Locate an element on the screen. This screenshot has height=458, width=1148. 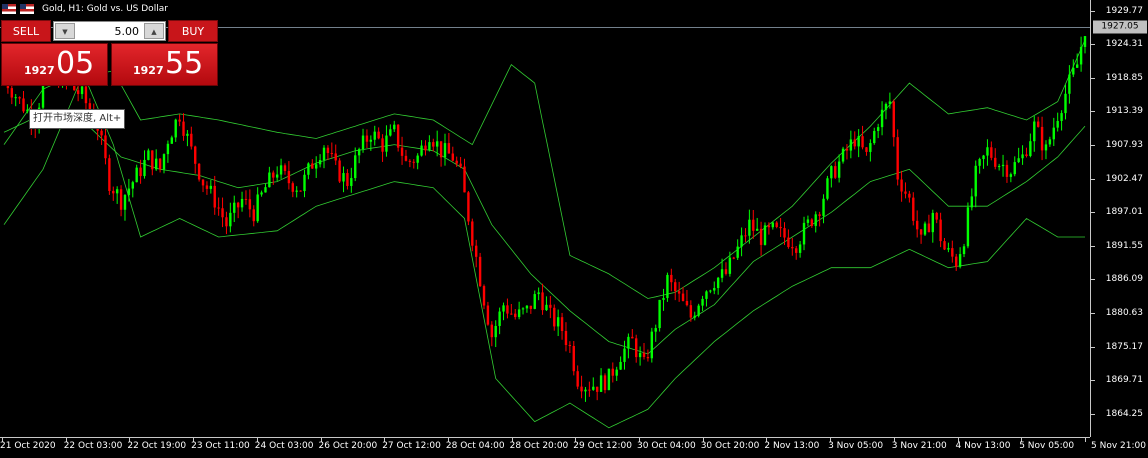
price-axis-label: 1875.17 is located at coordinates (1124, 346).